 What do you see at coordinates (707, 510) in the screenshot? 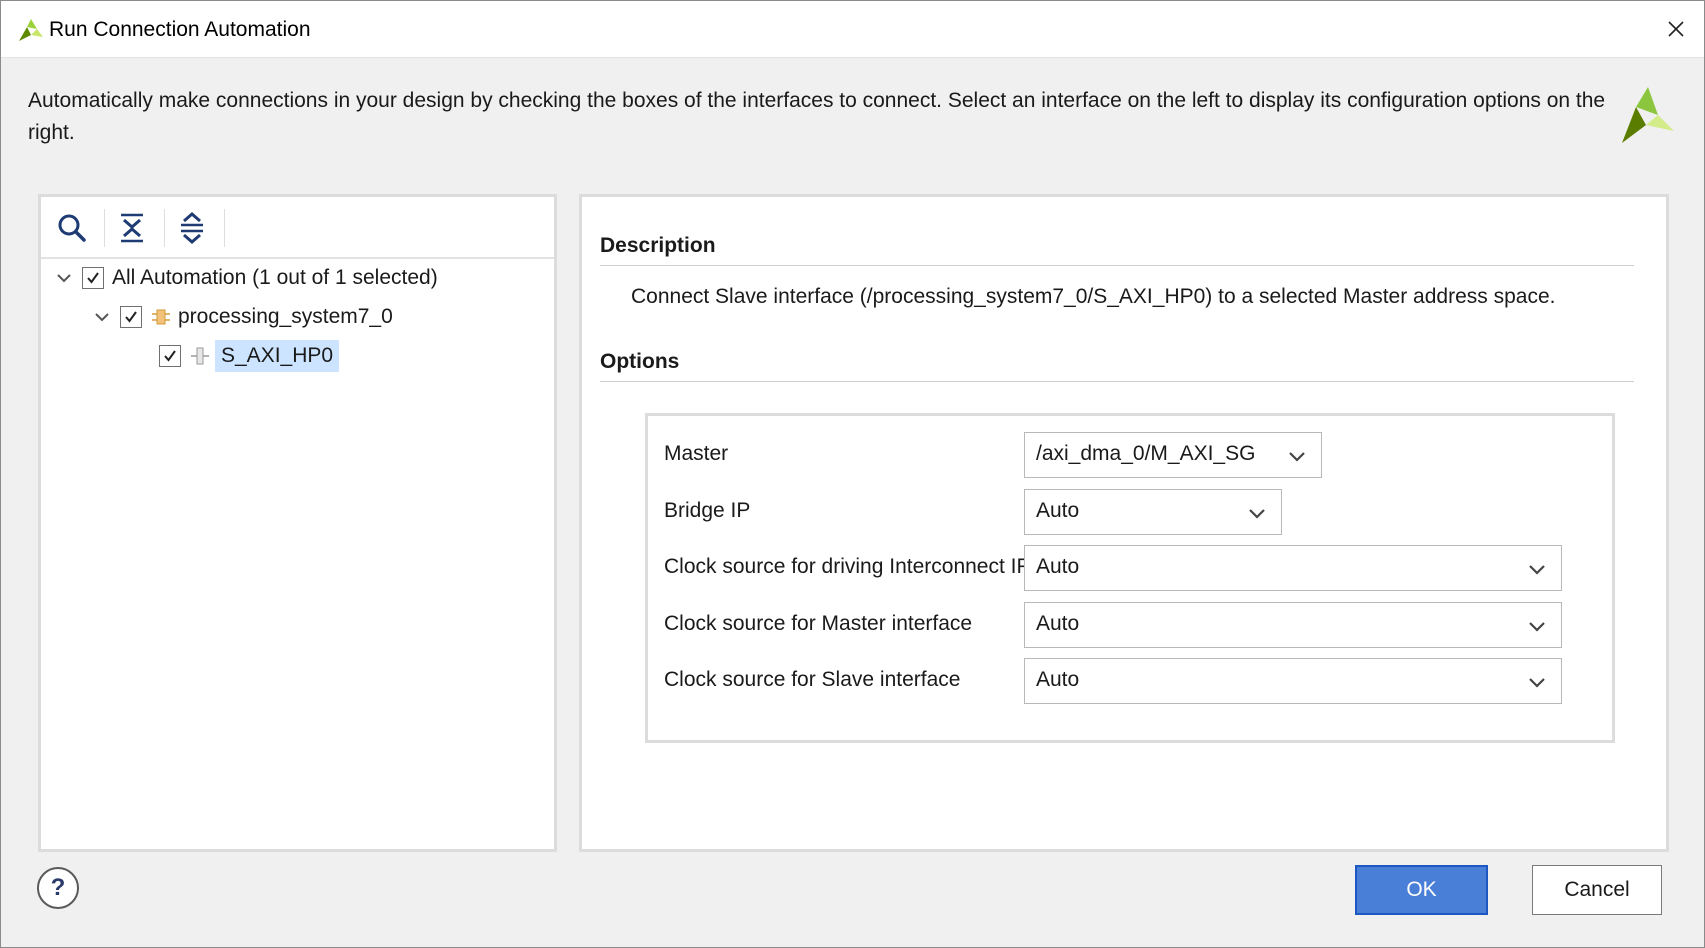
I see `option-label-bridge-ip: Bridge IP` at bounding box center [707, 510].